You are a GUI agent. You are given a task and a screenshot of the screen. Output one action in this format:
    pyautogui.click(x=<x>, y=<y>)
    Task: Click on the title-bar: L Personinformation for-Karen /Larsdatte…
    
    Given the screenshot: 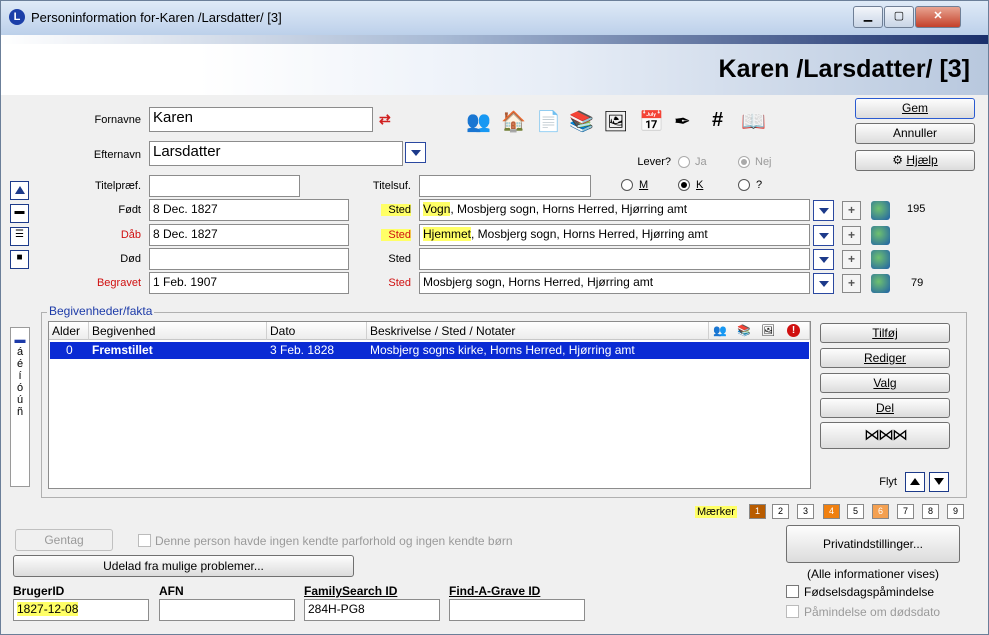 What is the action you would take?
    pyautogui.click(x=494, y=18)
    